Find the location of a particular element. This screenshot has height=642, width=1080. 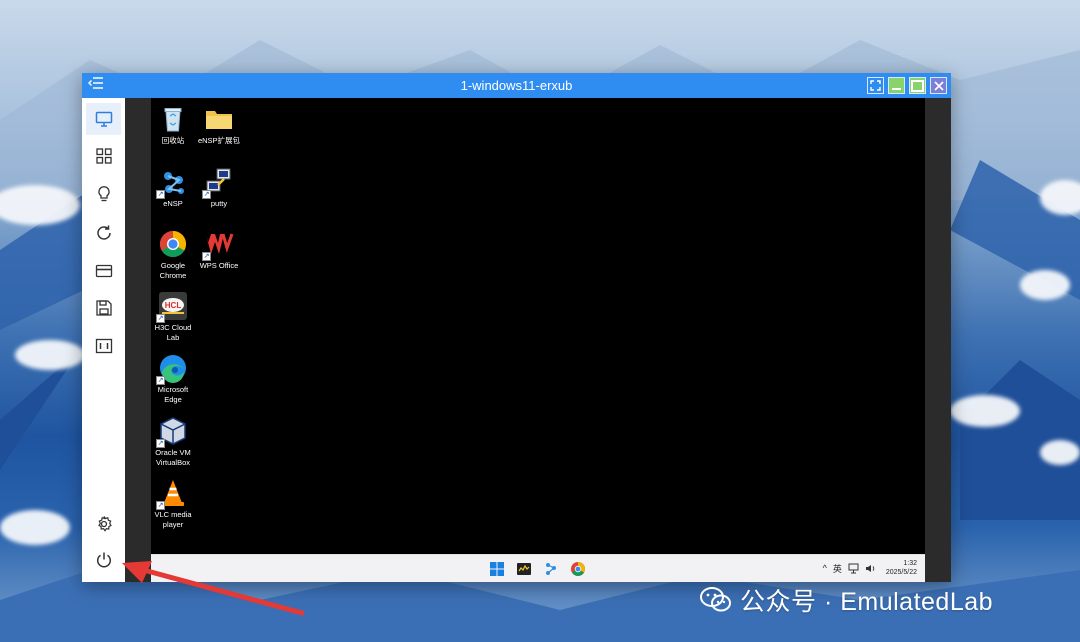

virtualbox-icon: ↗ is located at coordinates (172, 432).